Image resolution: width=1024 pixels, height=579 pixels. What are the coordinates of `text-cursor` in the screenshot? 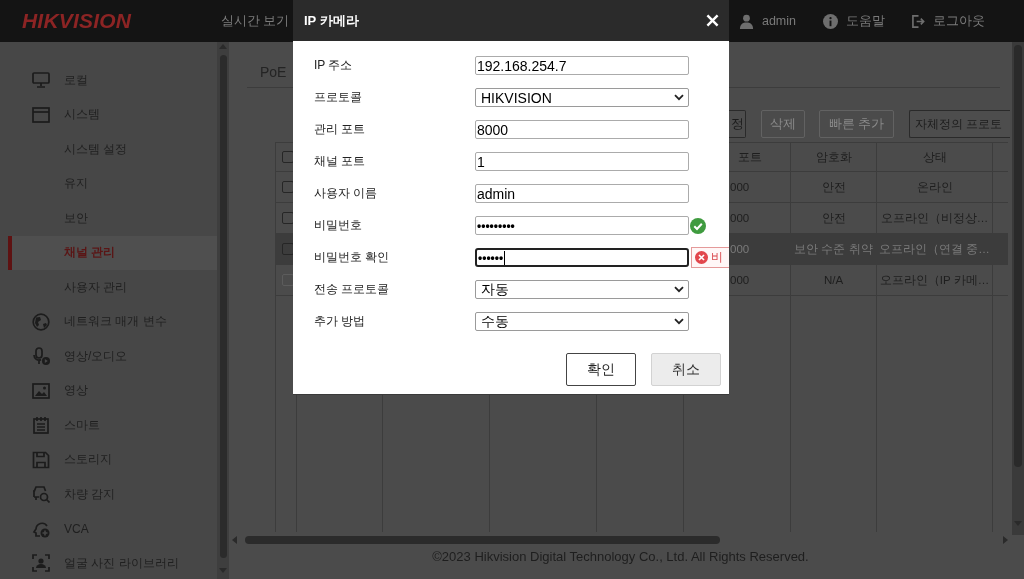 It's located at (505, 257).